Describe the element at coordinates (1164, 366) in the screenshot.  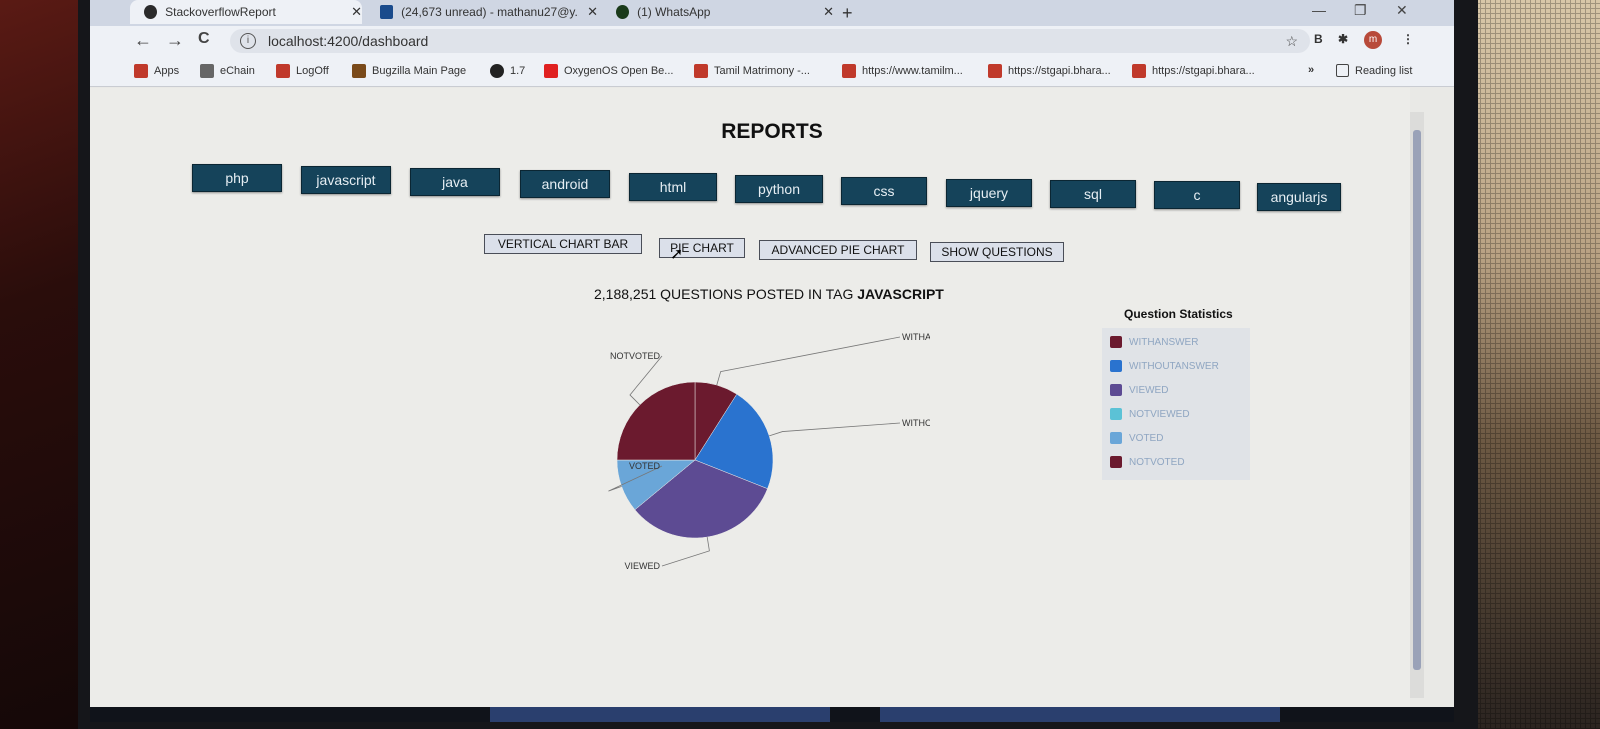
I see `legend-item-withoutanswer: WITHOUTANSWER` at that location.